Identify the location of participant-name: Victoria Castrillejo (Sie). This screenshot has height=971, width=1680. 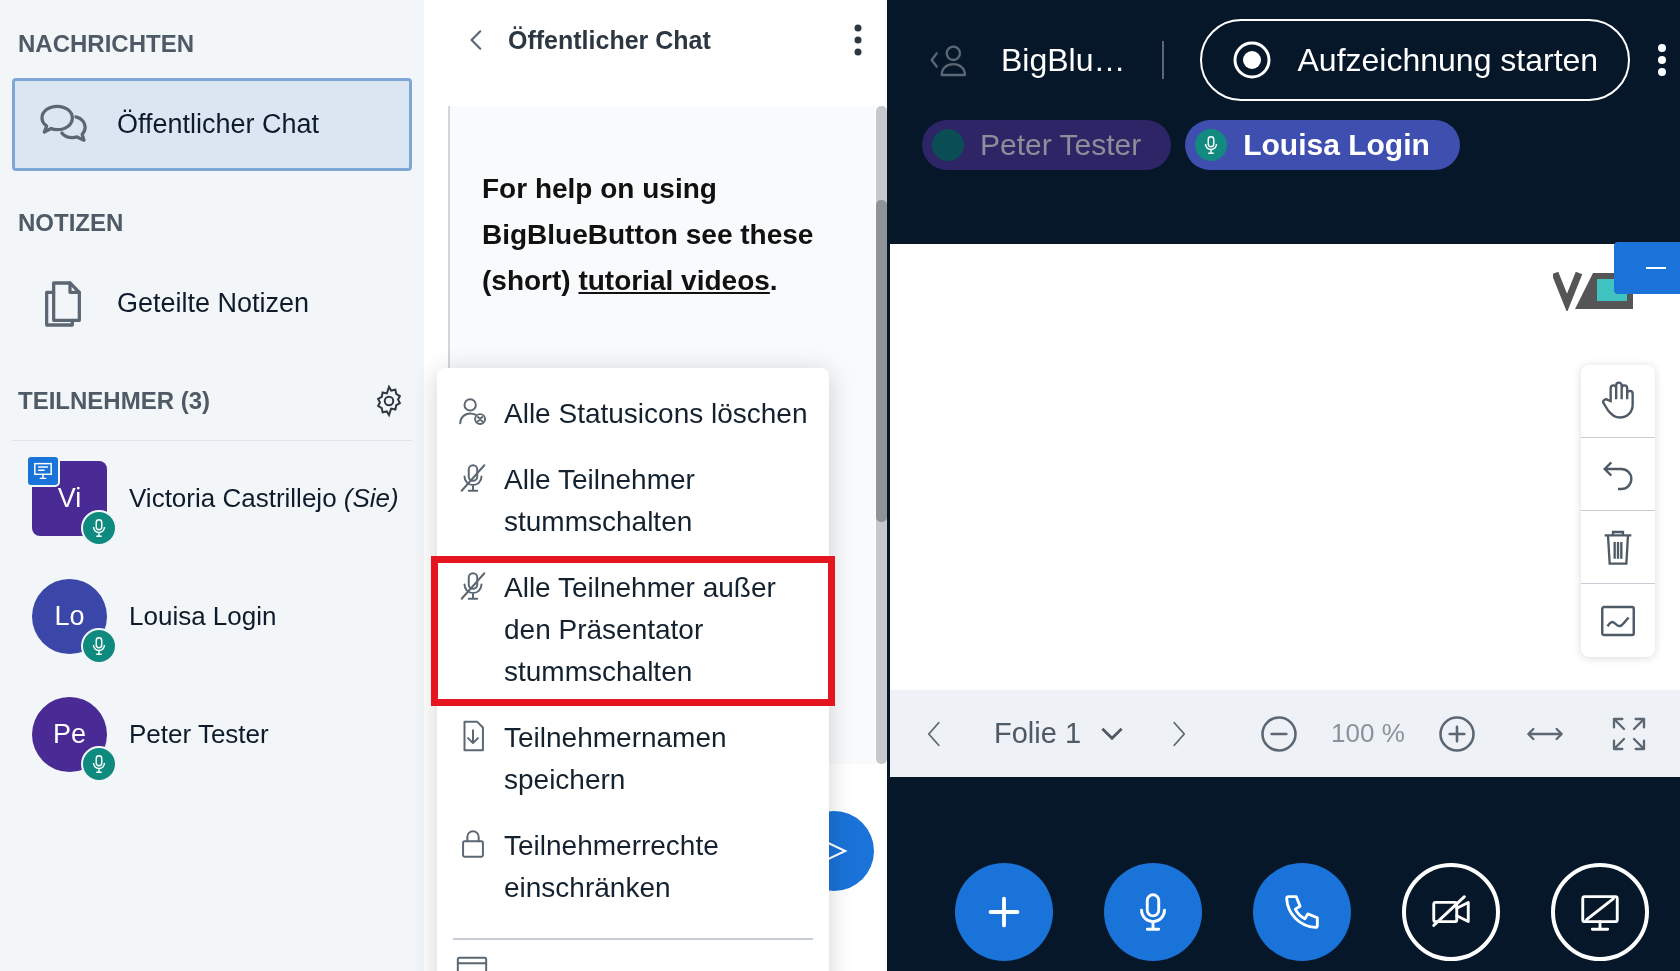
(264, 498).